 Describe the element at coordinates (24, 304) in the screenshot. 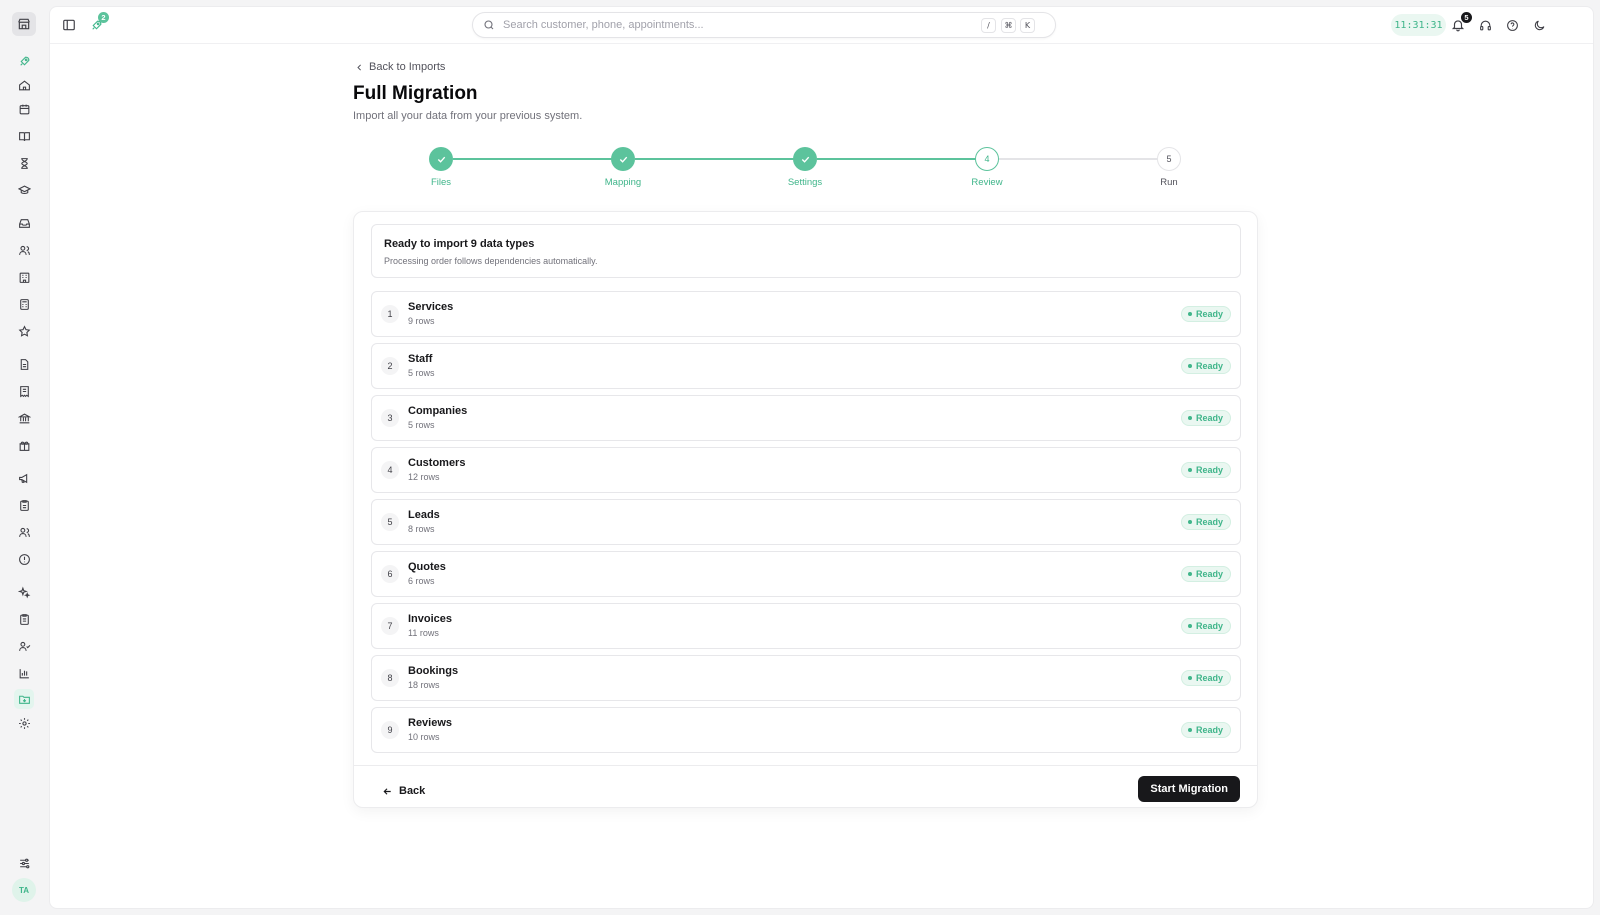

I see `calculator-icon` at that location.